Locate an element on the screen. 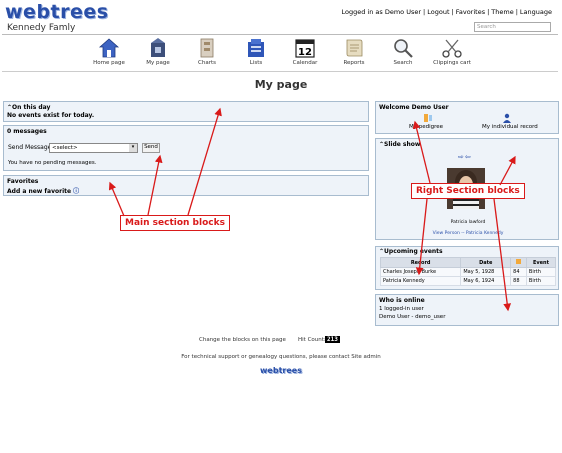  my-pedigree-link: My pedigree is located at coordinates (426, 127).